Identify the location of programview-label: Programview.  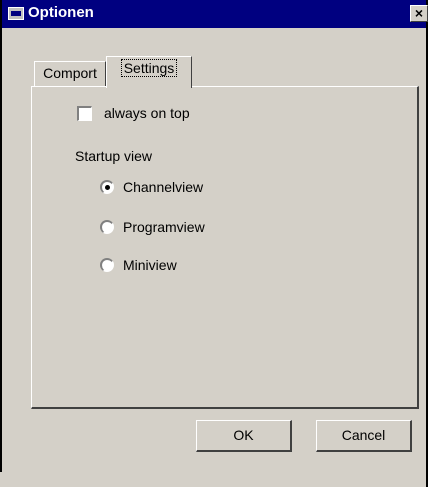
(164, 227).